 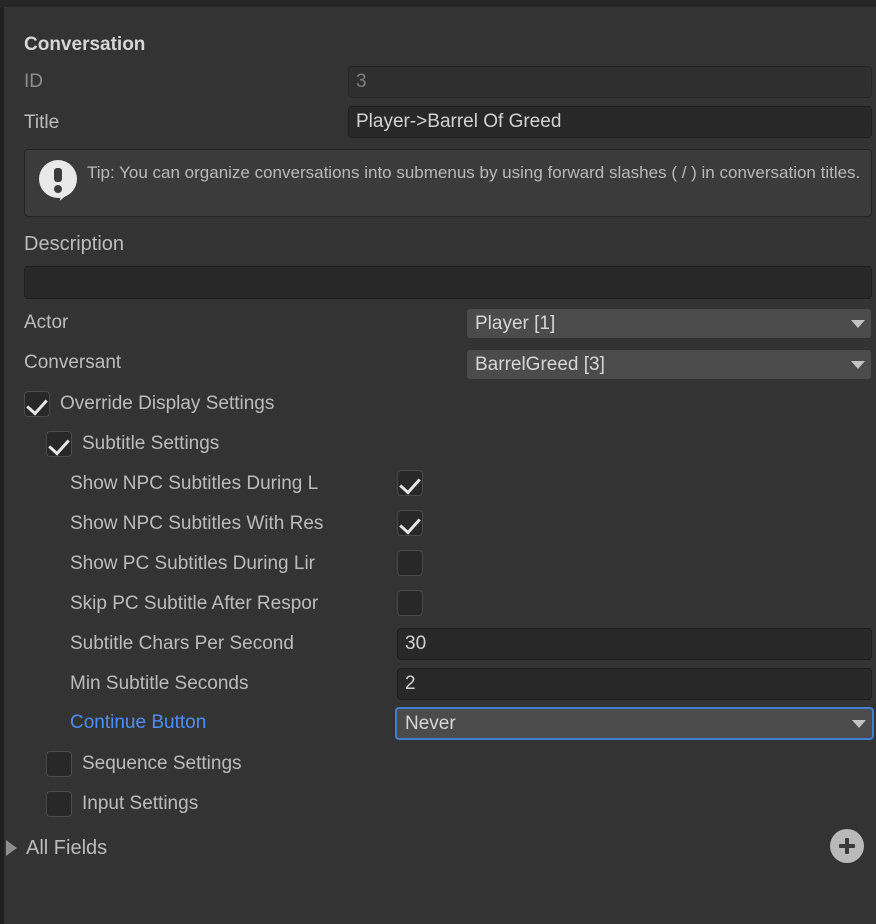 What do you see at coordinates (438, 3) in the screenshot?
I see `window-top-strip` at bounding box center [438, 3].